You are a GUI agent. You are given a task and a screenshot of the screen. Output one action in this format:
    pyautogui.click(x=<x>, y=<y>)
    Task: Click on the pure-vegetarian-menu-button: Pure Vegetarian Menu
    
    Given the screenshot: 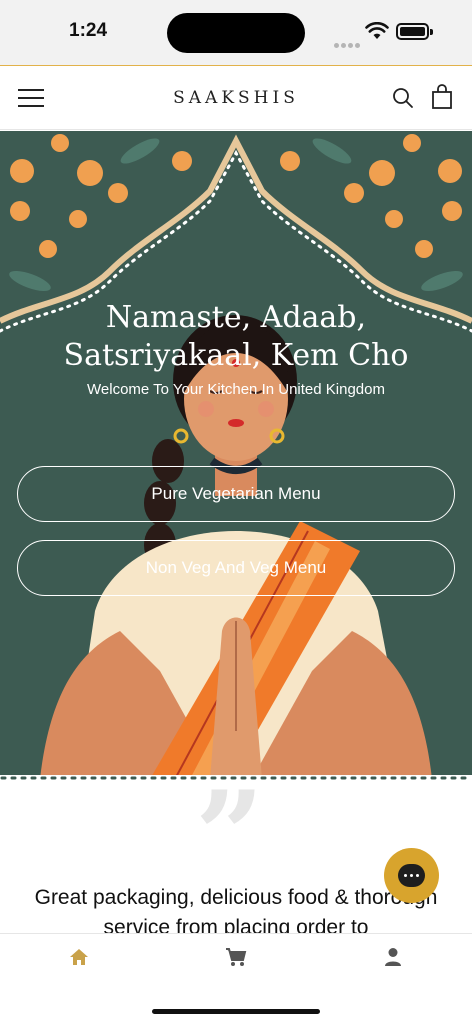 What is the action you would take?
    pyautogui.click(x=236, y=494)
    